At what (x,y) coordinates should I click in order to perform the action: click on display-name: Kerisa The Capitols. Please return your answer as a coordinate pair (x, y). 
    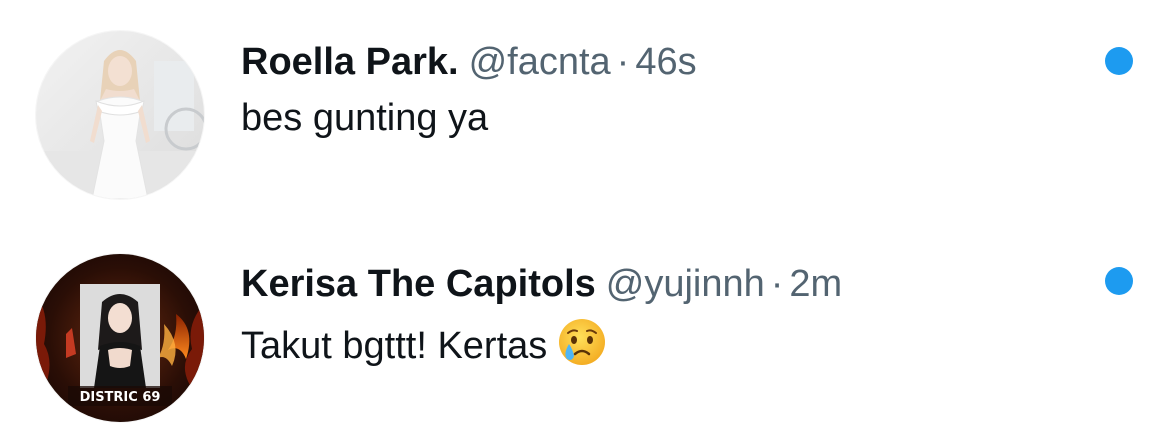
    Looking at the image, I should click on (418, 284).